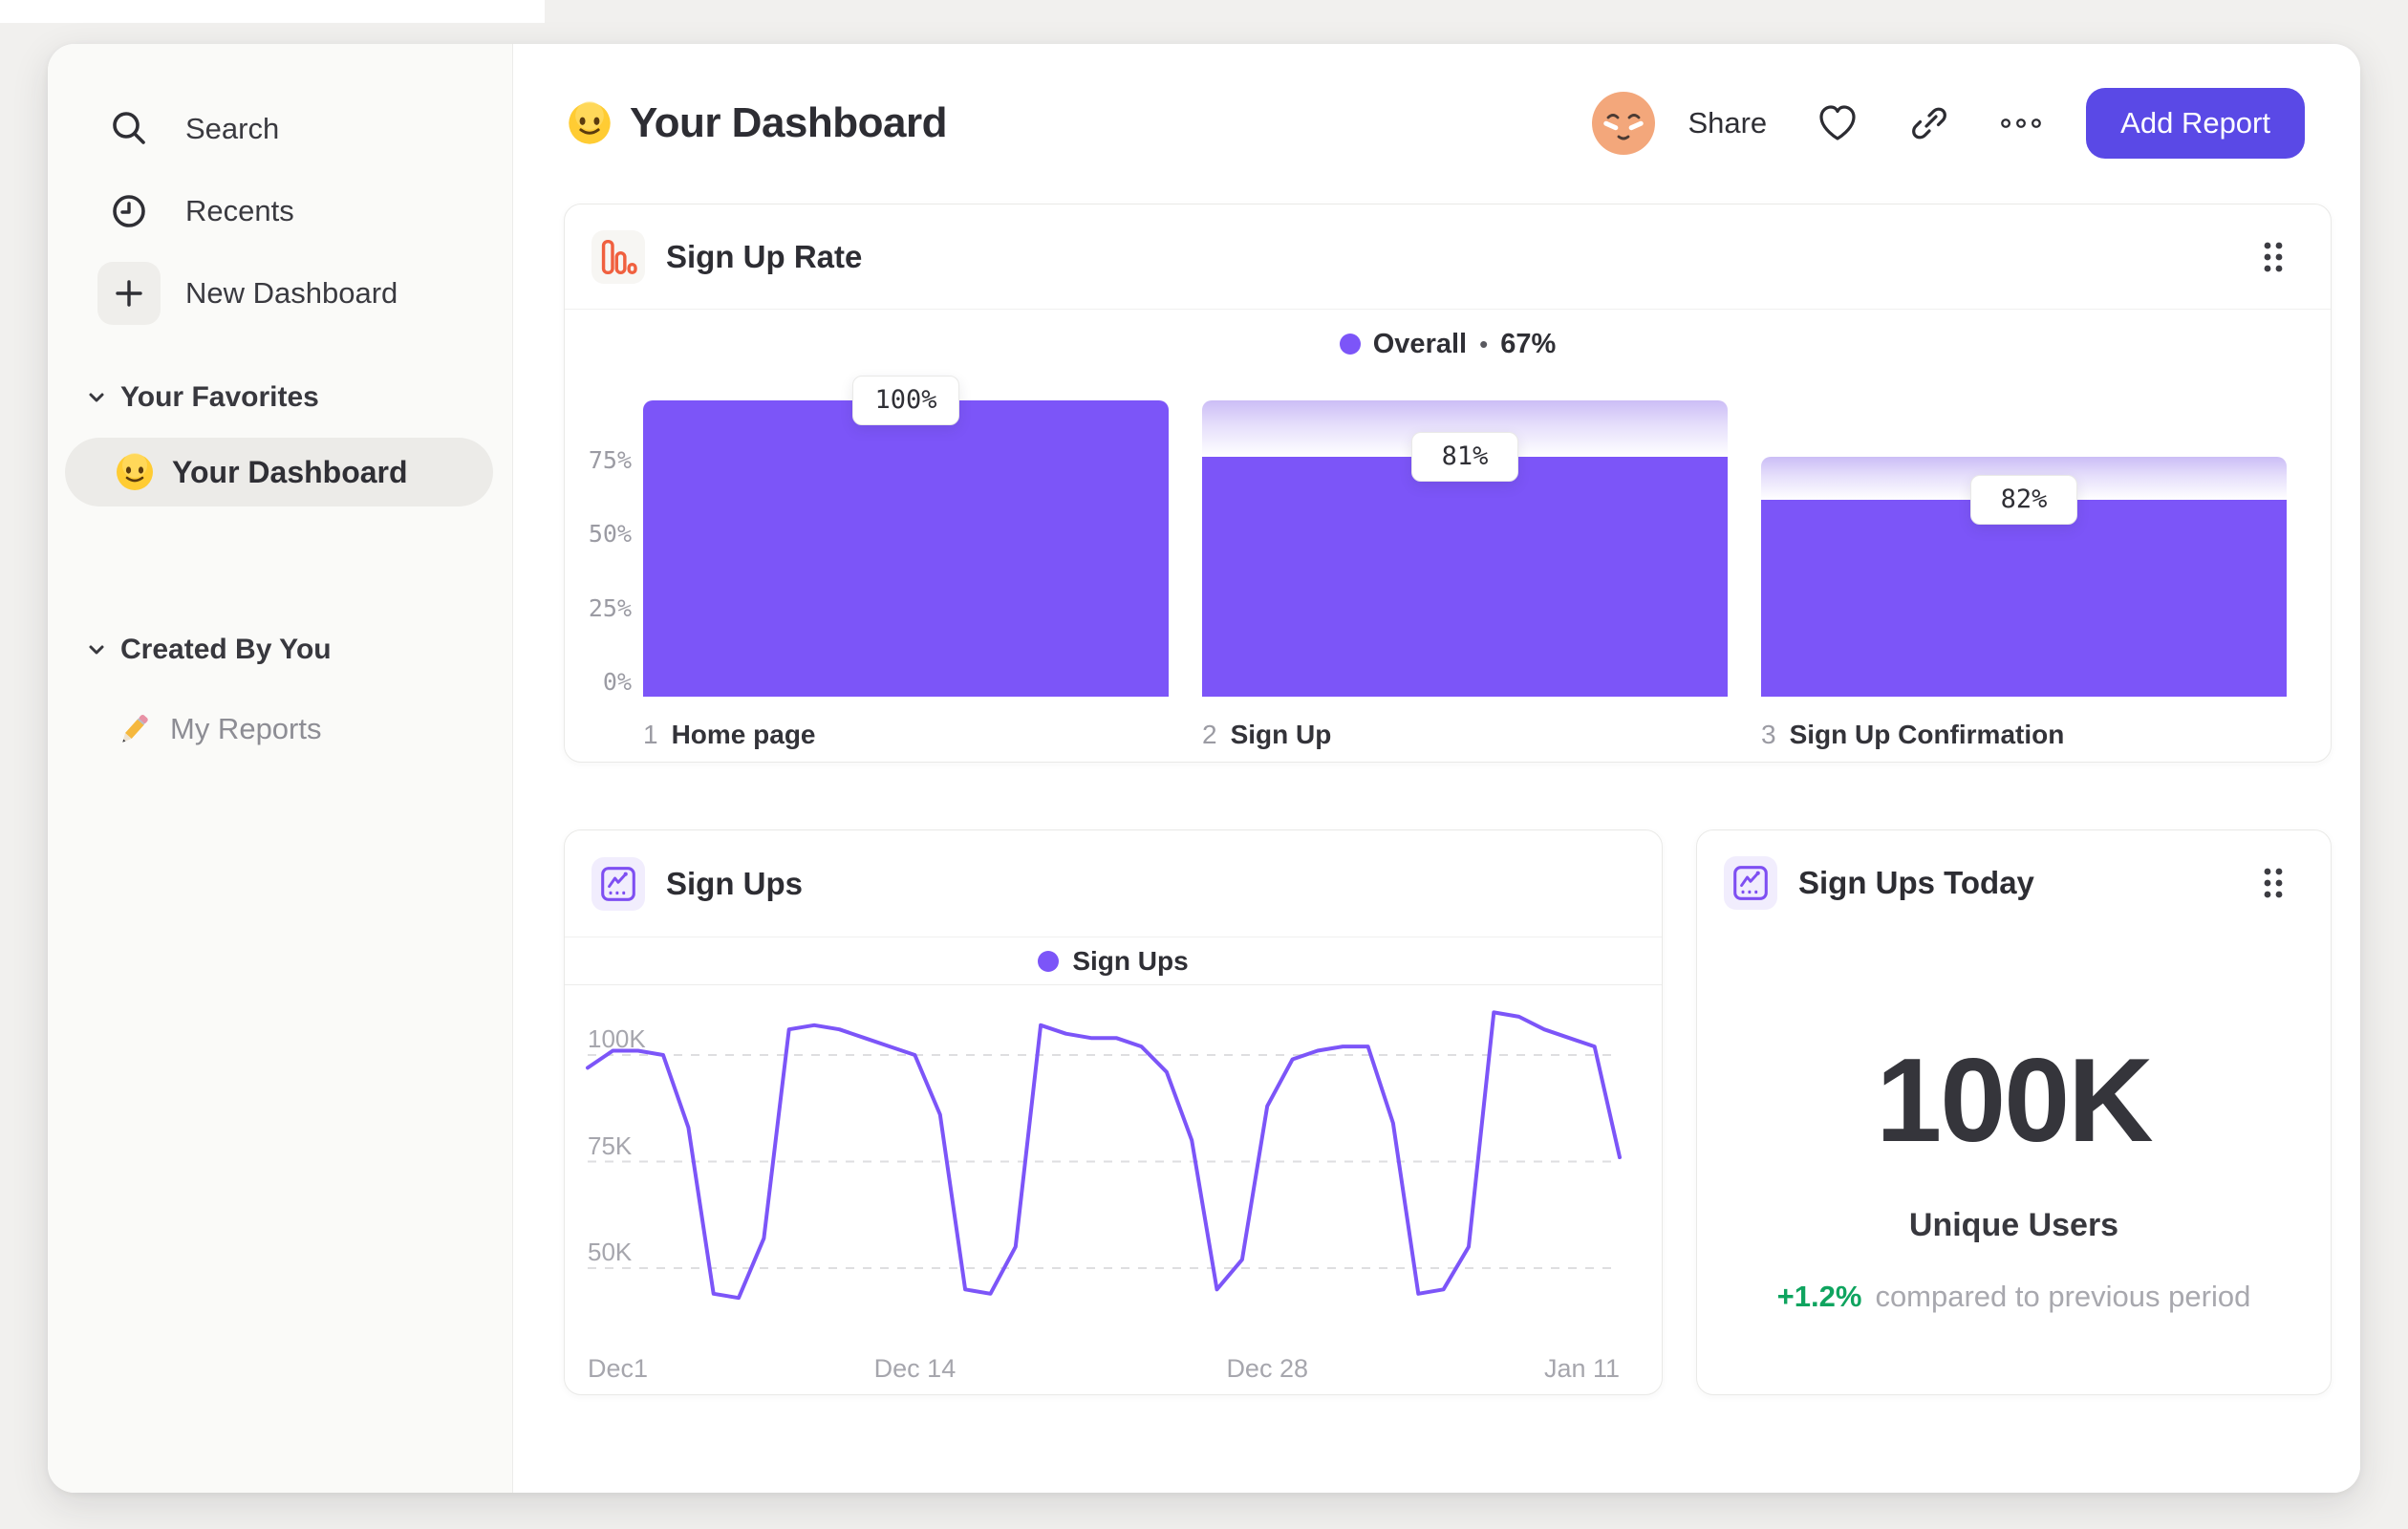 The width and height of the screenshot is (2408, 1529). Describe the element at coordinates (735, 883) in the screenshot. I see `card-title: Sign Ups` at that location.